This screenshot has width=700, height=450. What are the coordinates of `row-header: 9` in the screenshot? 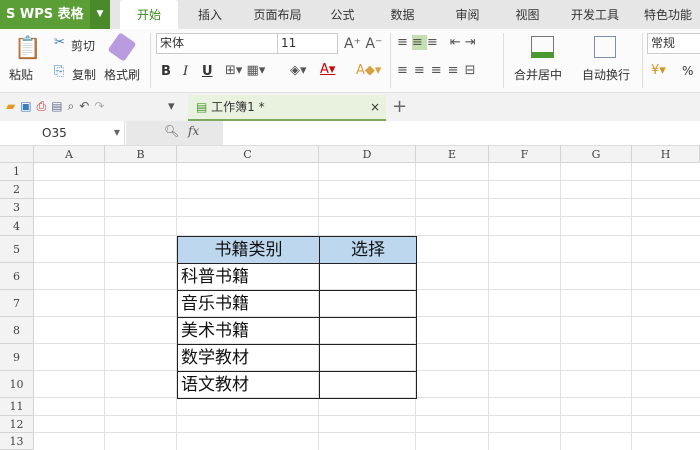 It's located at (17, 357).